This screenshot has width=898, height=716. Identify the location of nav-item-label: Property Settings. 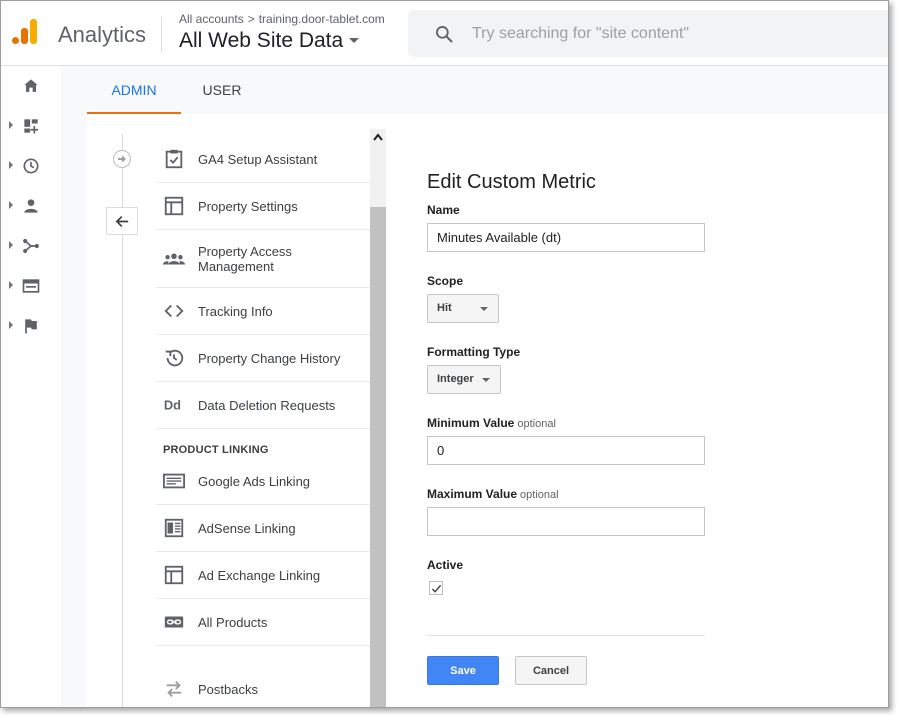
(248, 206).